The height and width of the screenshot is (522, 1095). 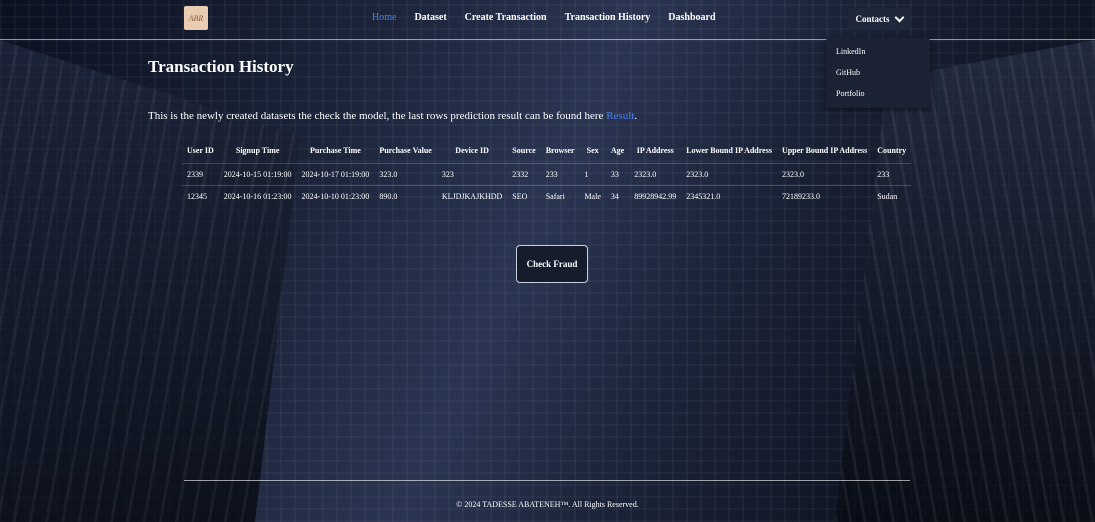 I want to click on cell-purchase-time: 2024-10-17 01:19:00, so click(x=335, y=174).